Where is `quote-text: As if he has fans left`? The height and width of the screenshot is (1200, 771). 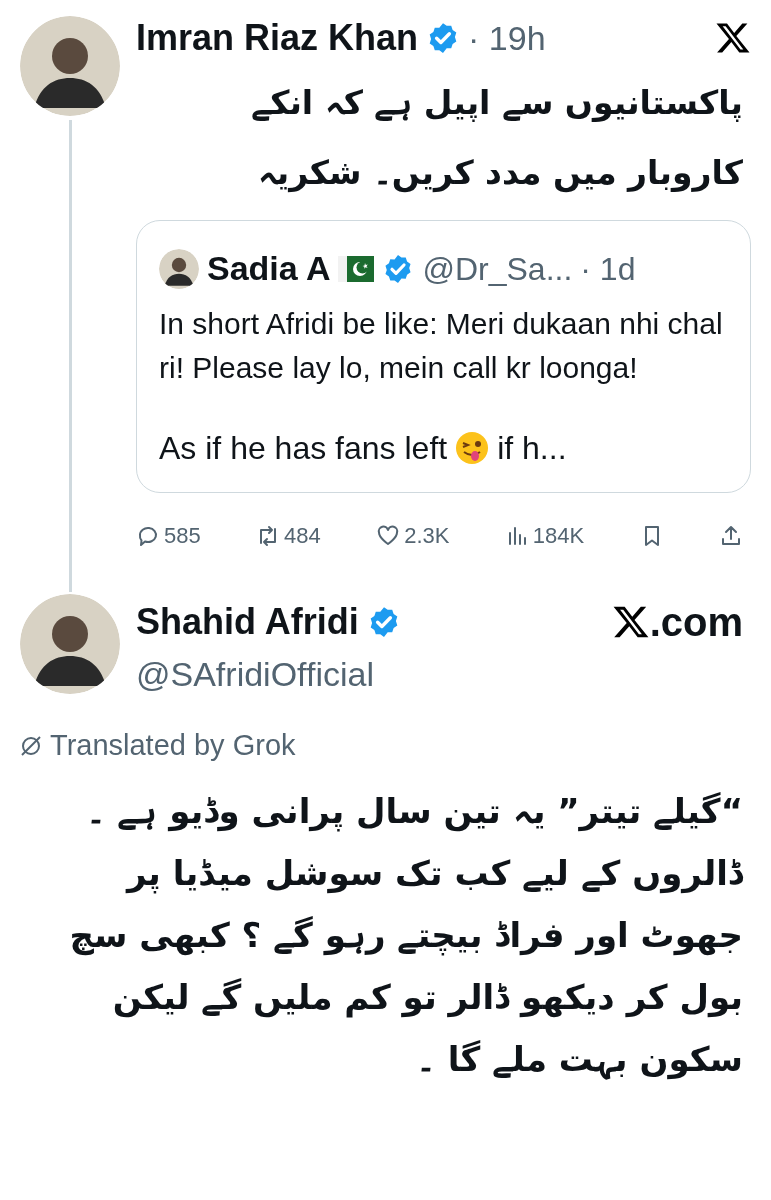
quote-text: As if he has fans left is located at coordinates (303, 448).